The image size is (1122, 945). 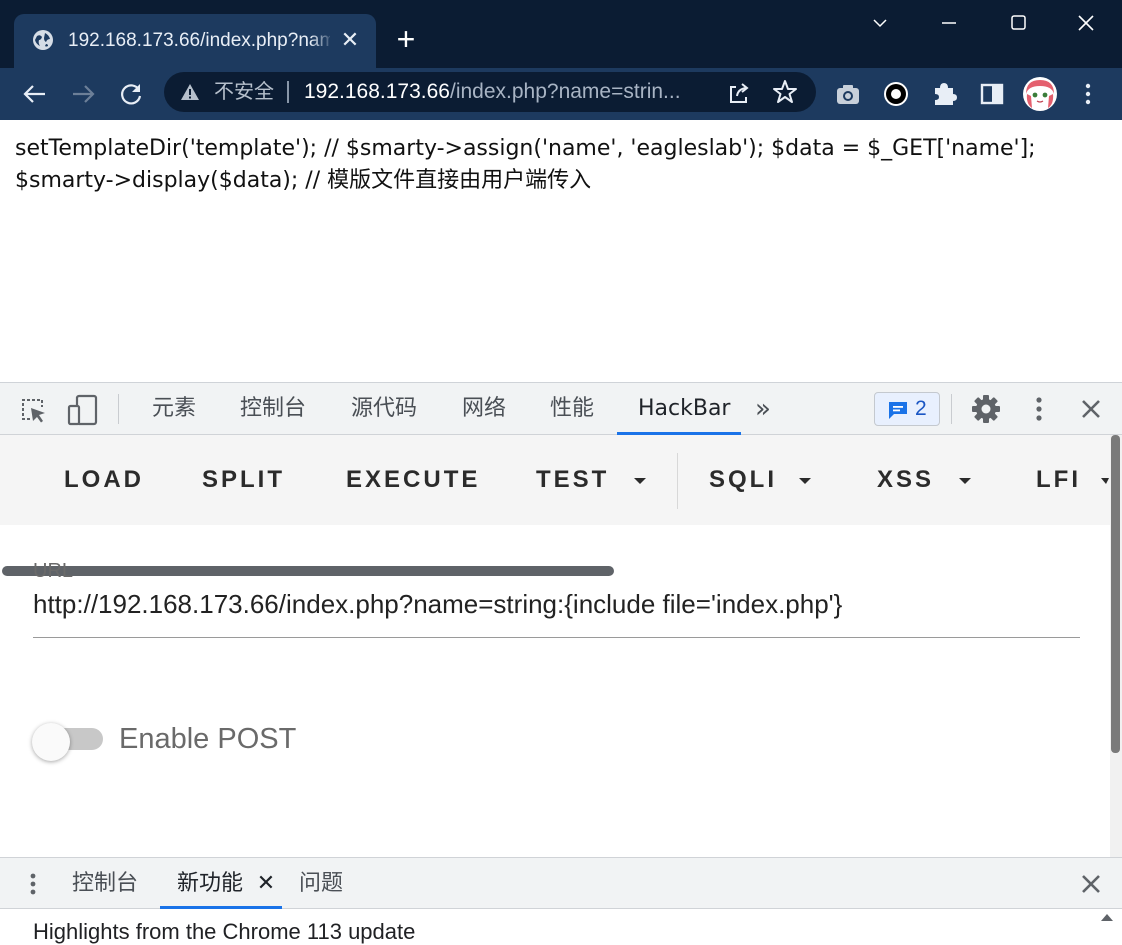 What do you see at coordinates (992, 94) in the screenshot?
I see `sidepanel-icon` at bounding box center [992, 94].